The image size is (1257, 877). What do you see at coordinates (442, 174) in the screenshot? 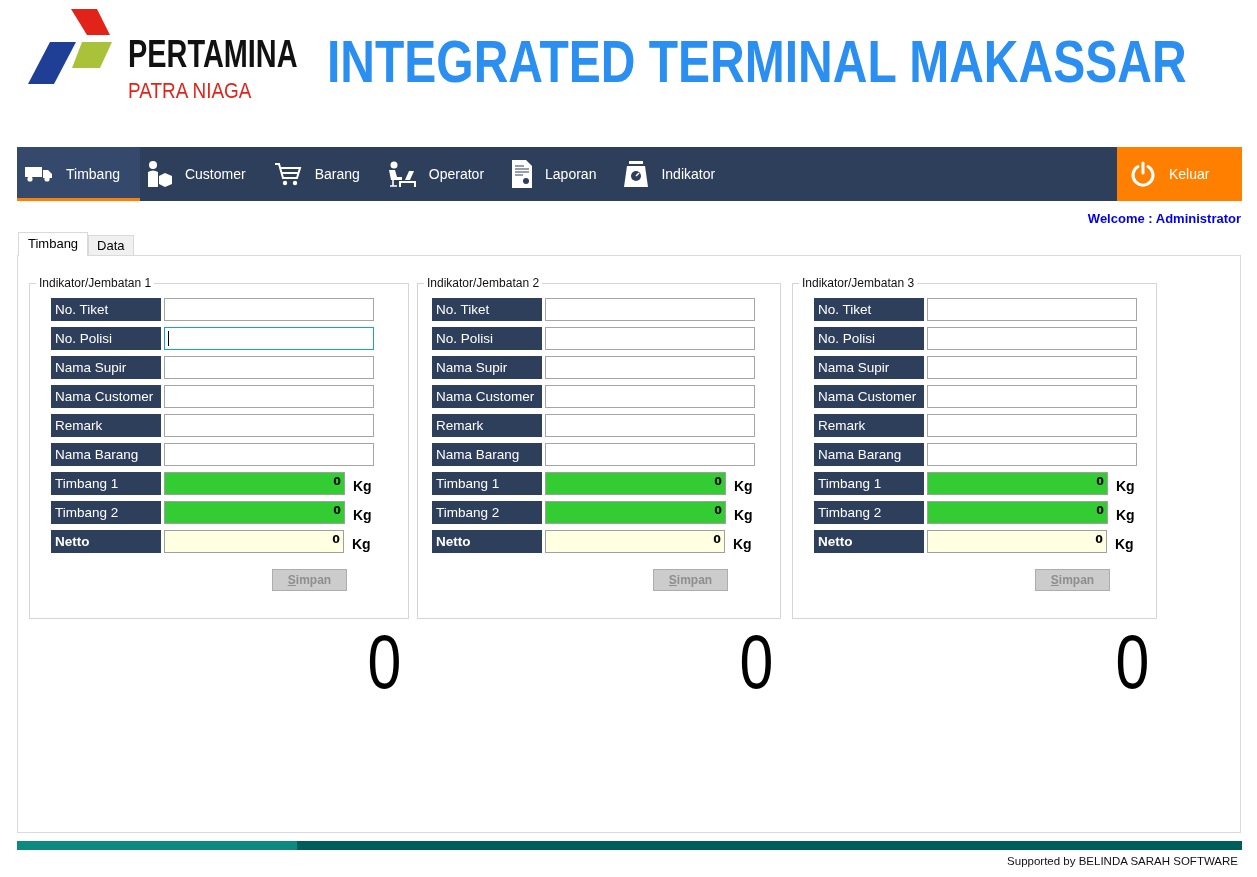
I see `menu-item: Operator` at bounding box center [442, 174].